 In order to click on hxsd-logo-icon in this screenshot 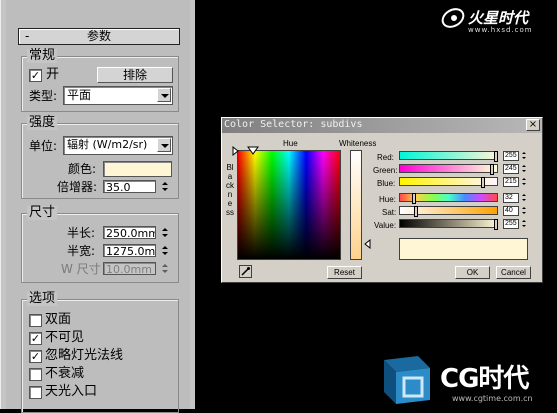, I will do `click(453, 18)`.